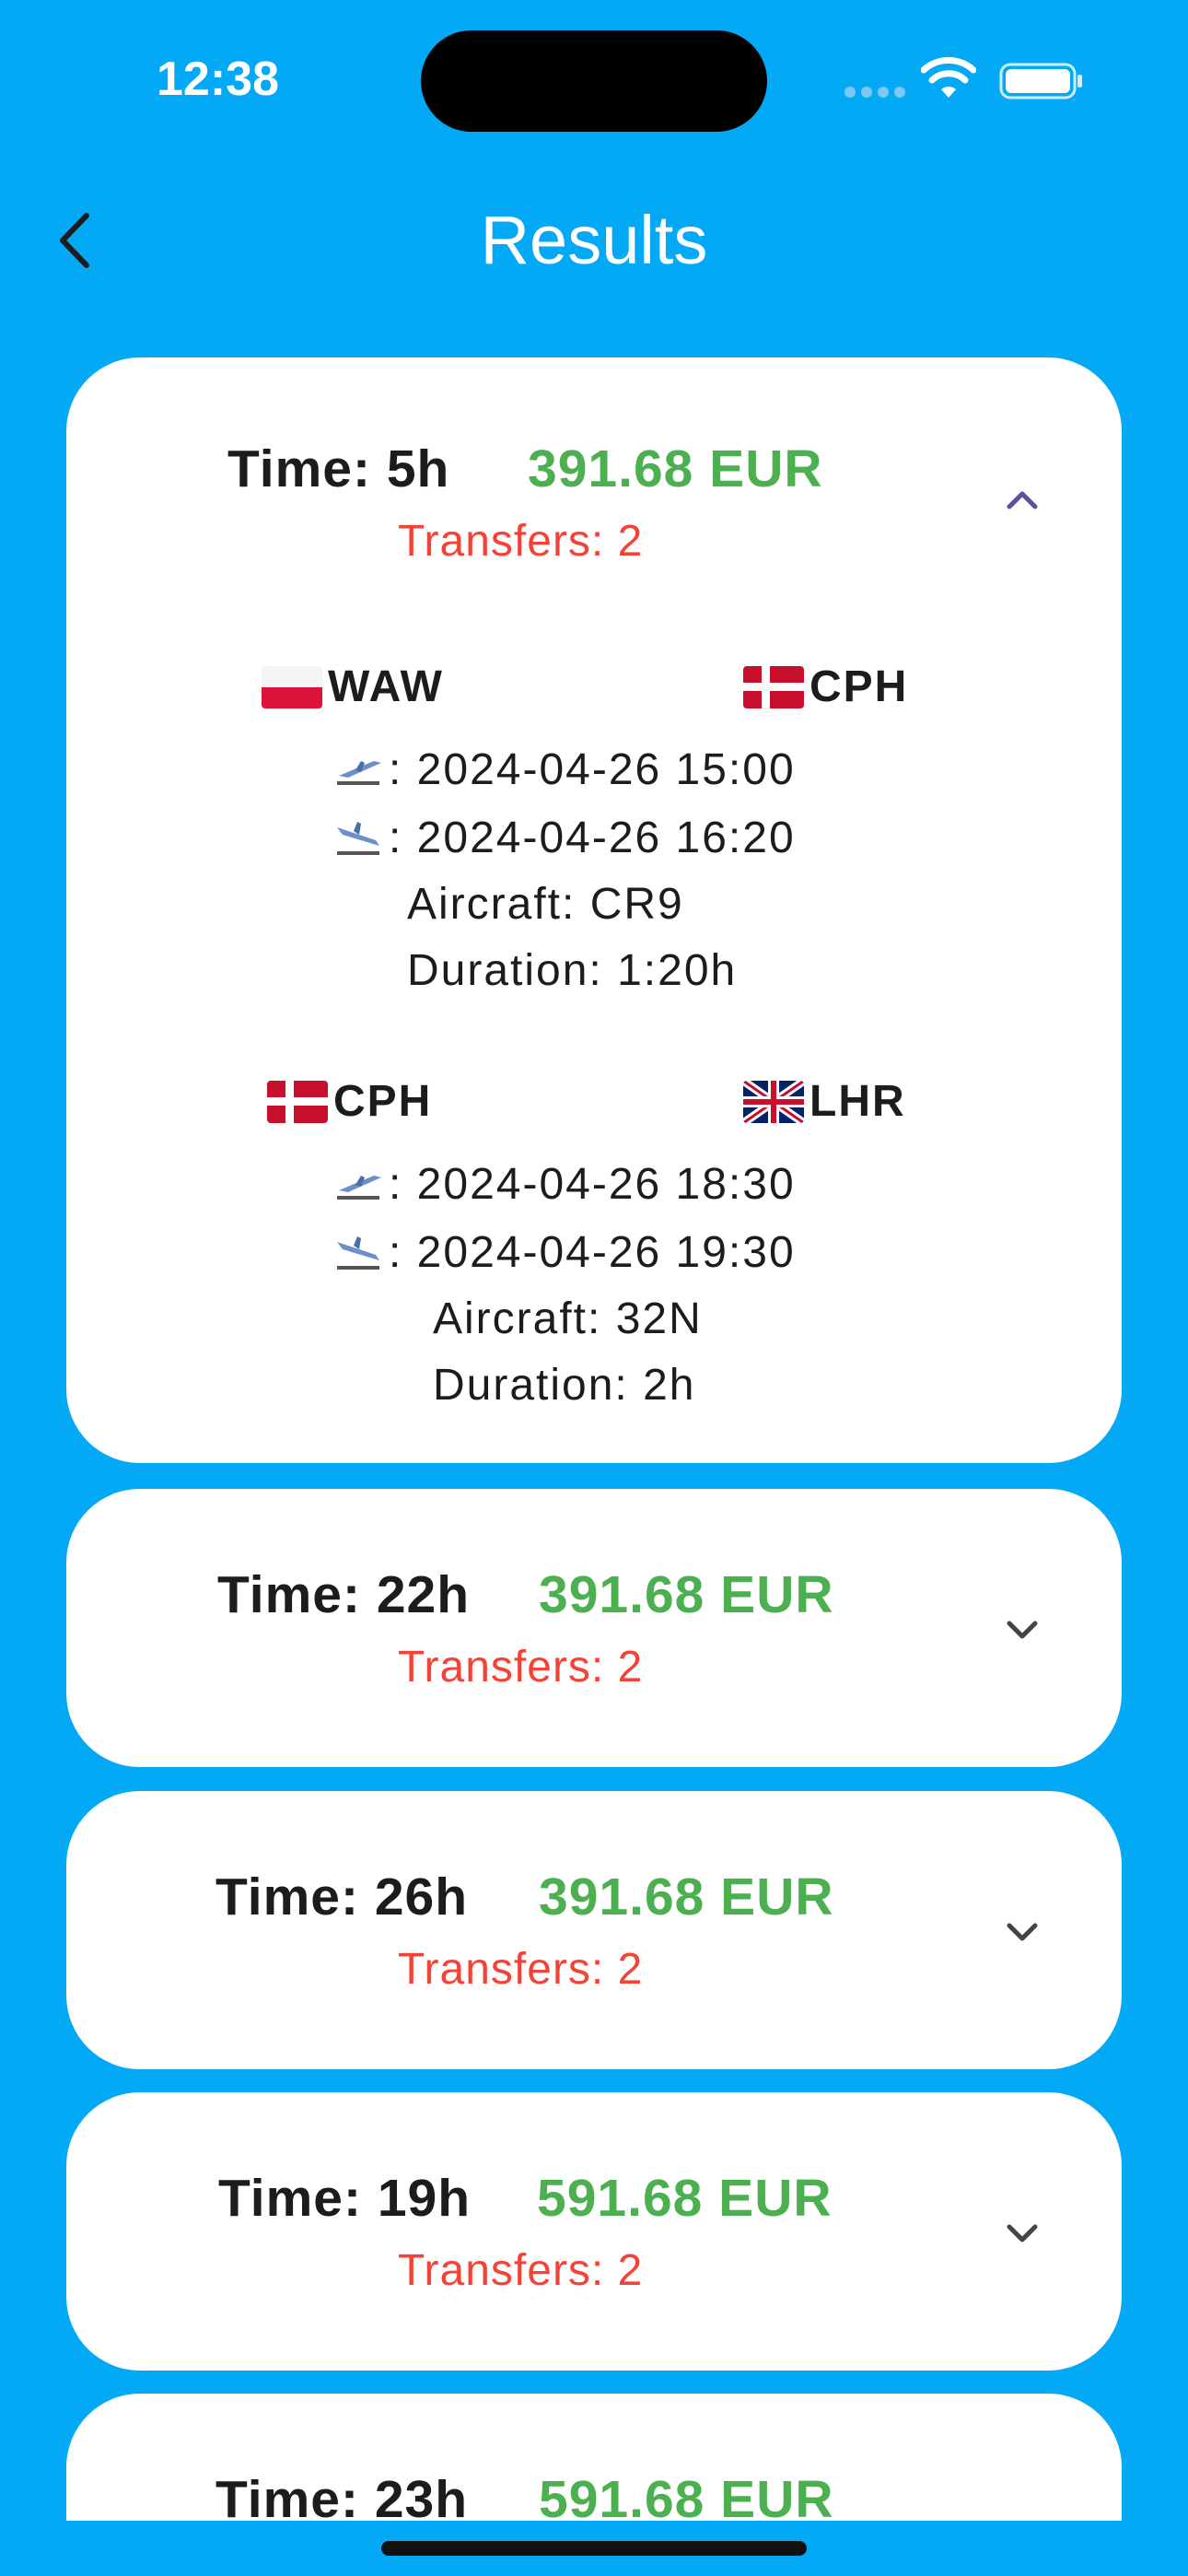  Describe the element at coordinates (592, 1184) in the screenshot. I see `departure-time: : 2024-04-26 18:30` at that location.